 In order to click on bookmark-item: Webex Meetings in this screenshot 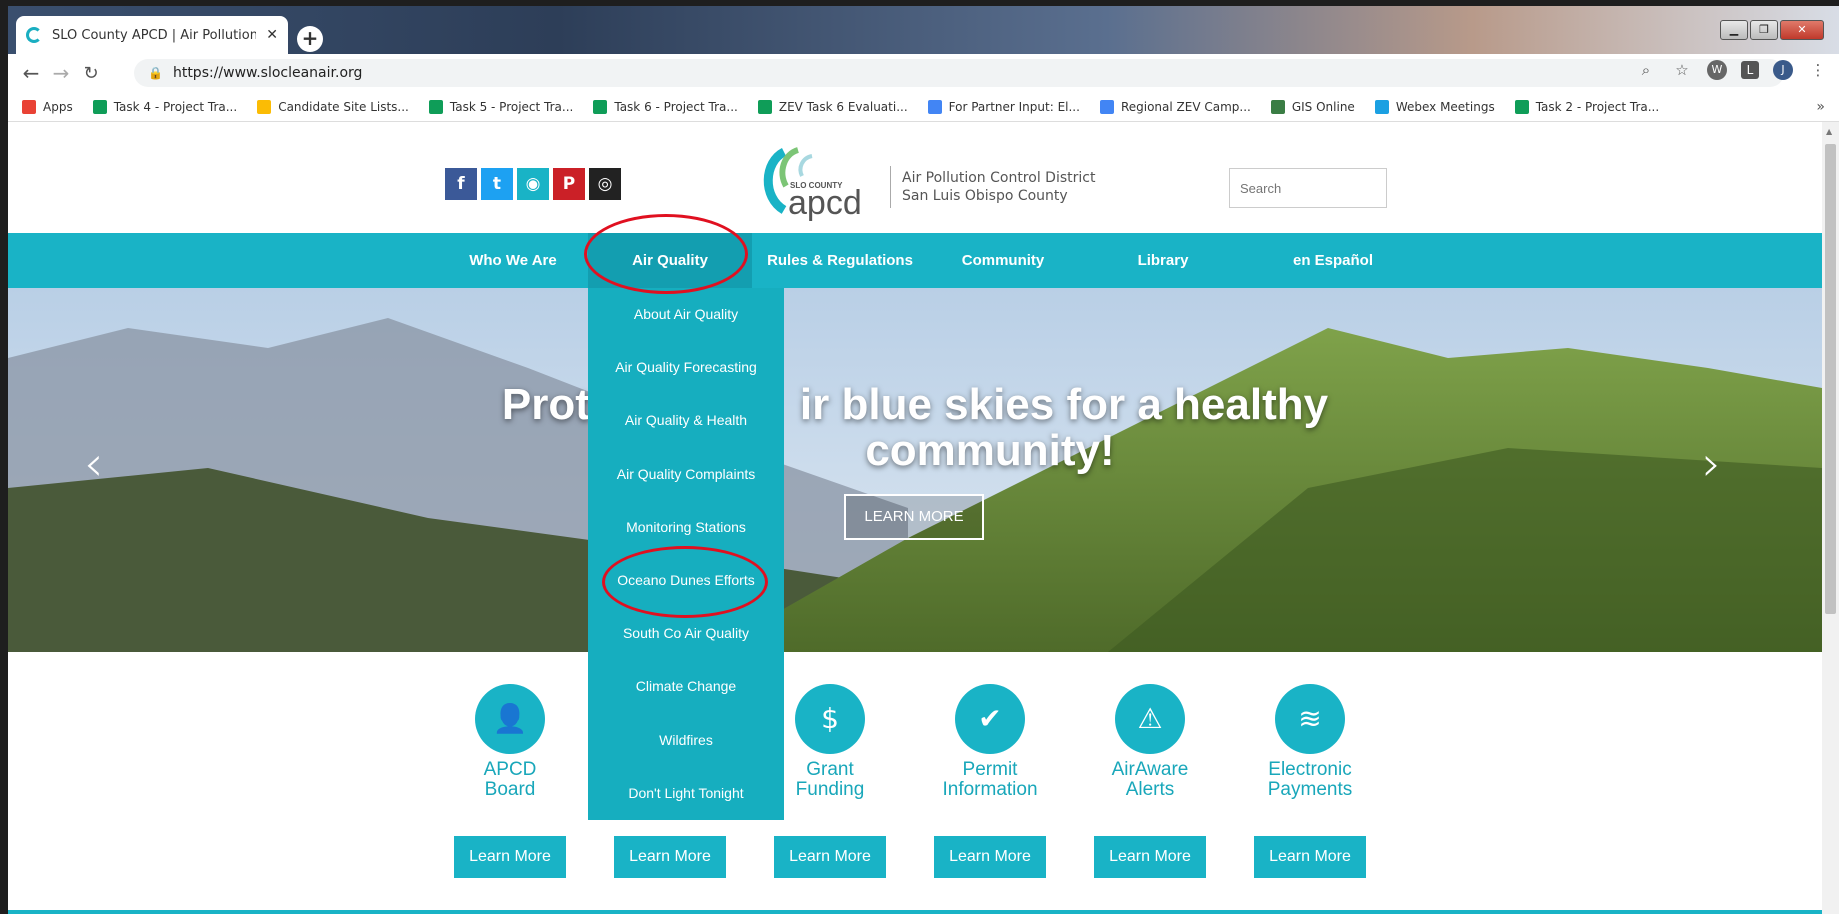, I will do `click(1434, 106)`.